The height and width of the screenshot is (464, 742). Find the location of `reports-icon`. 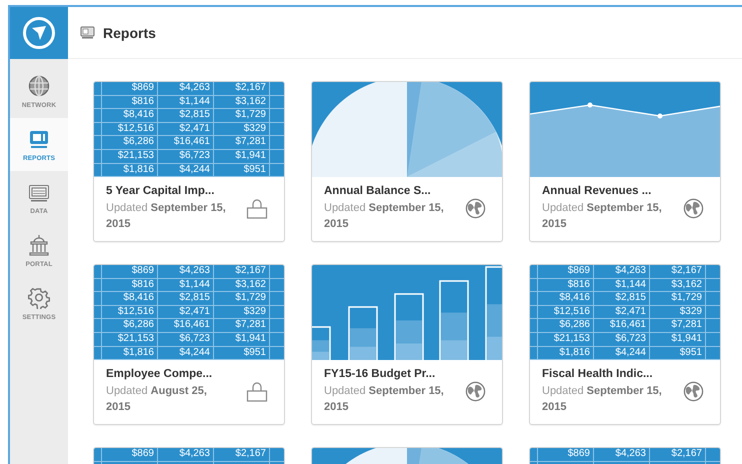

reports-icon is located at coordinates (87, 32).